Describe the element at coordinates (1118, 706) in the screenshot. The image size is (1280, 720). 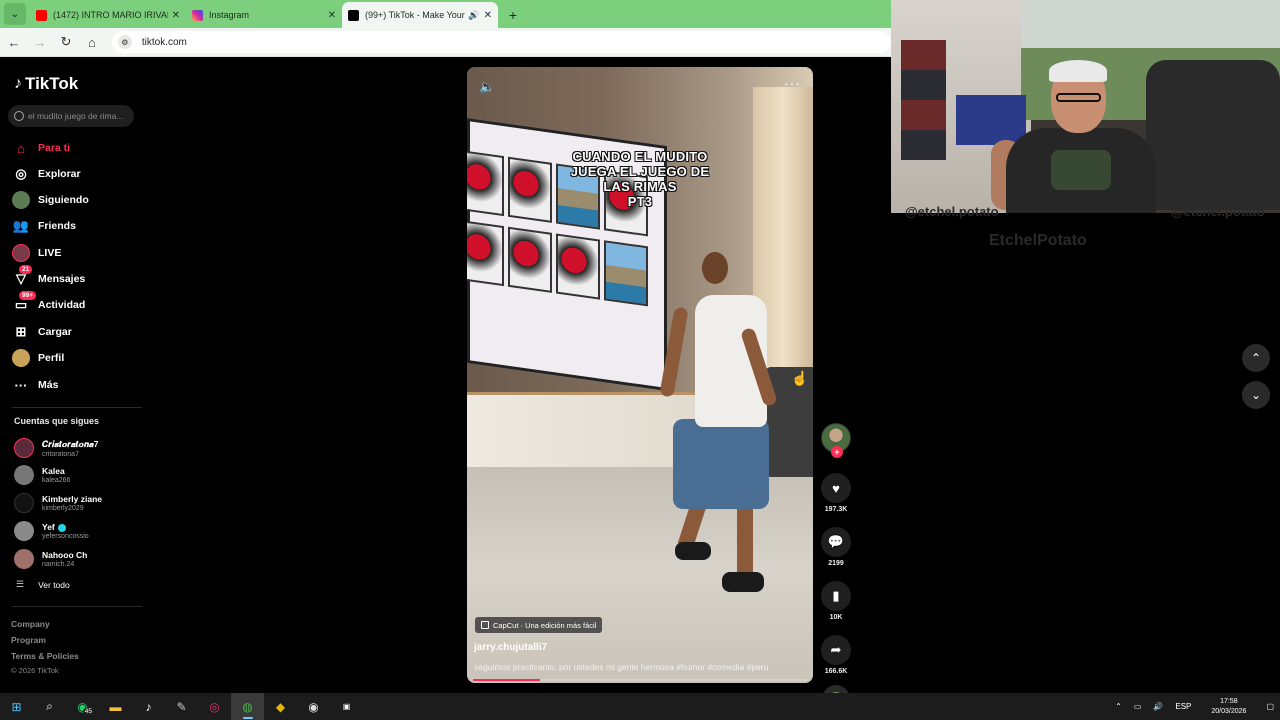
I see `chevron-up-icon: ⌃` at that location.